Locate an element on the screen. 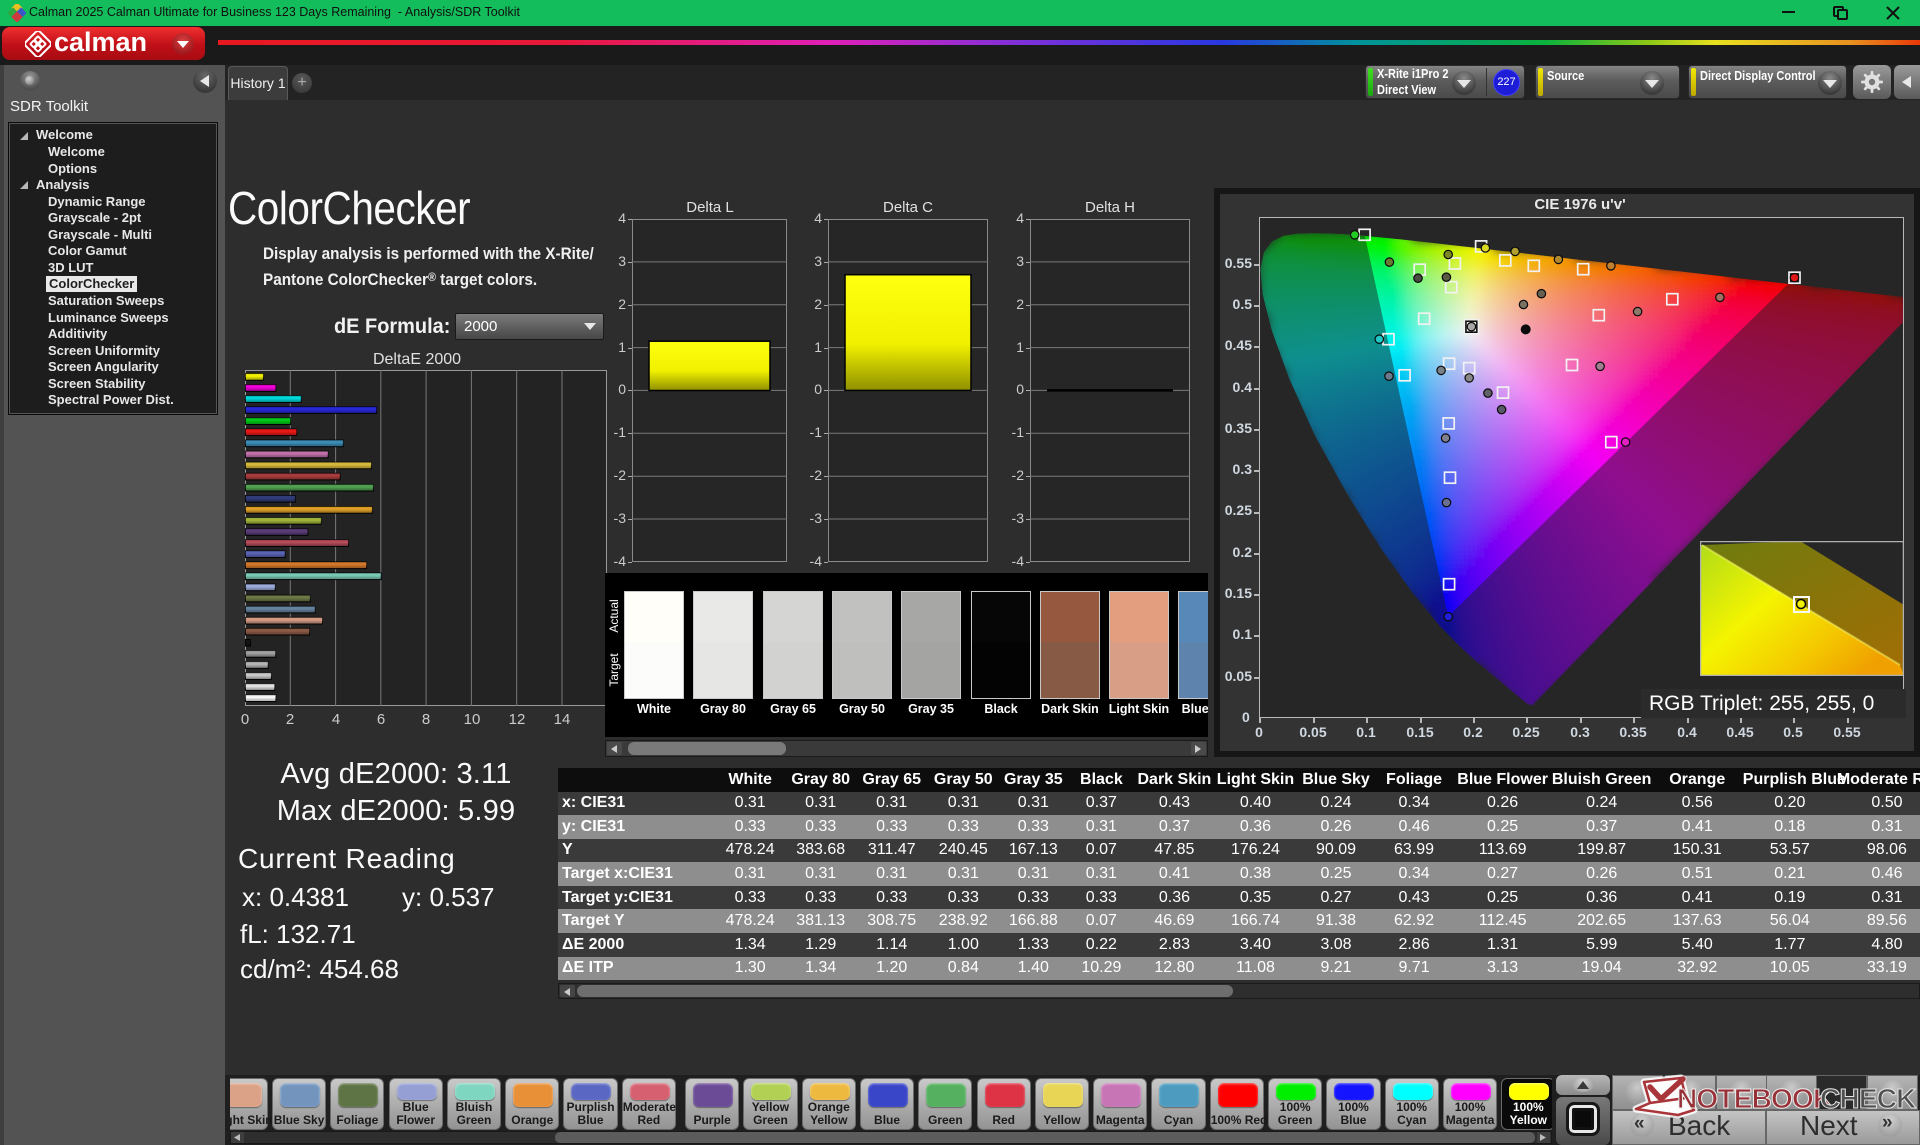 This screenshot has height=1145, width=1920. svg-text: NOTEBOOK is located at coordinates (1755, 1098).